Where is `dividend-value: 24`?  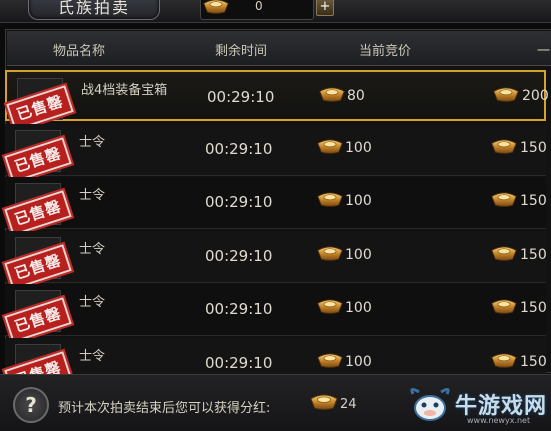 dividend-value: 24 is located at coordinates (348, 404).